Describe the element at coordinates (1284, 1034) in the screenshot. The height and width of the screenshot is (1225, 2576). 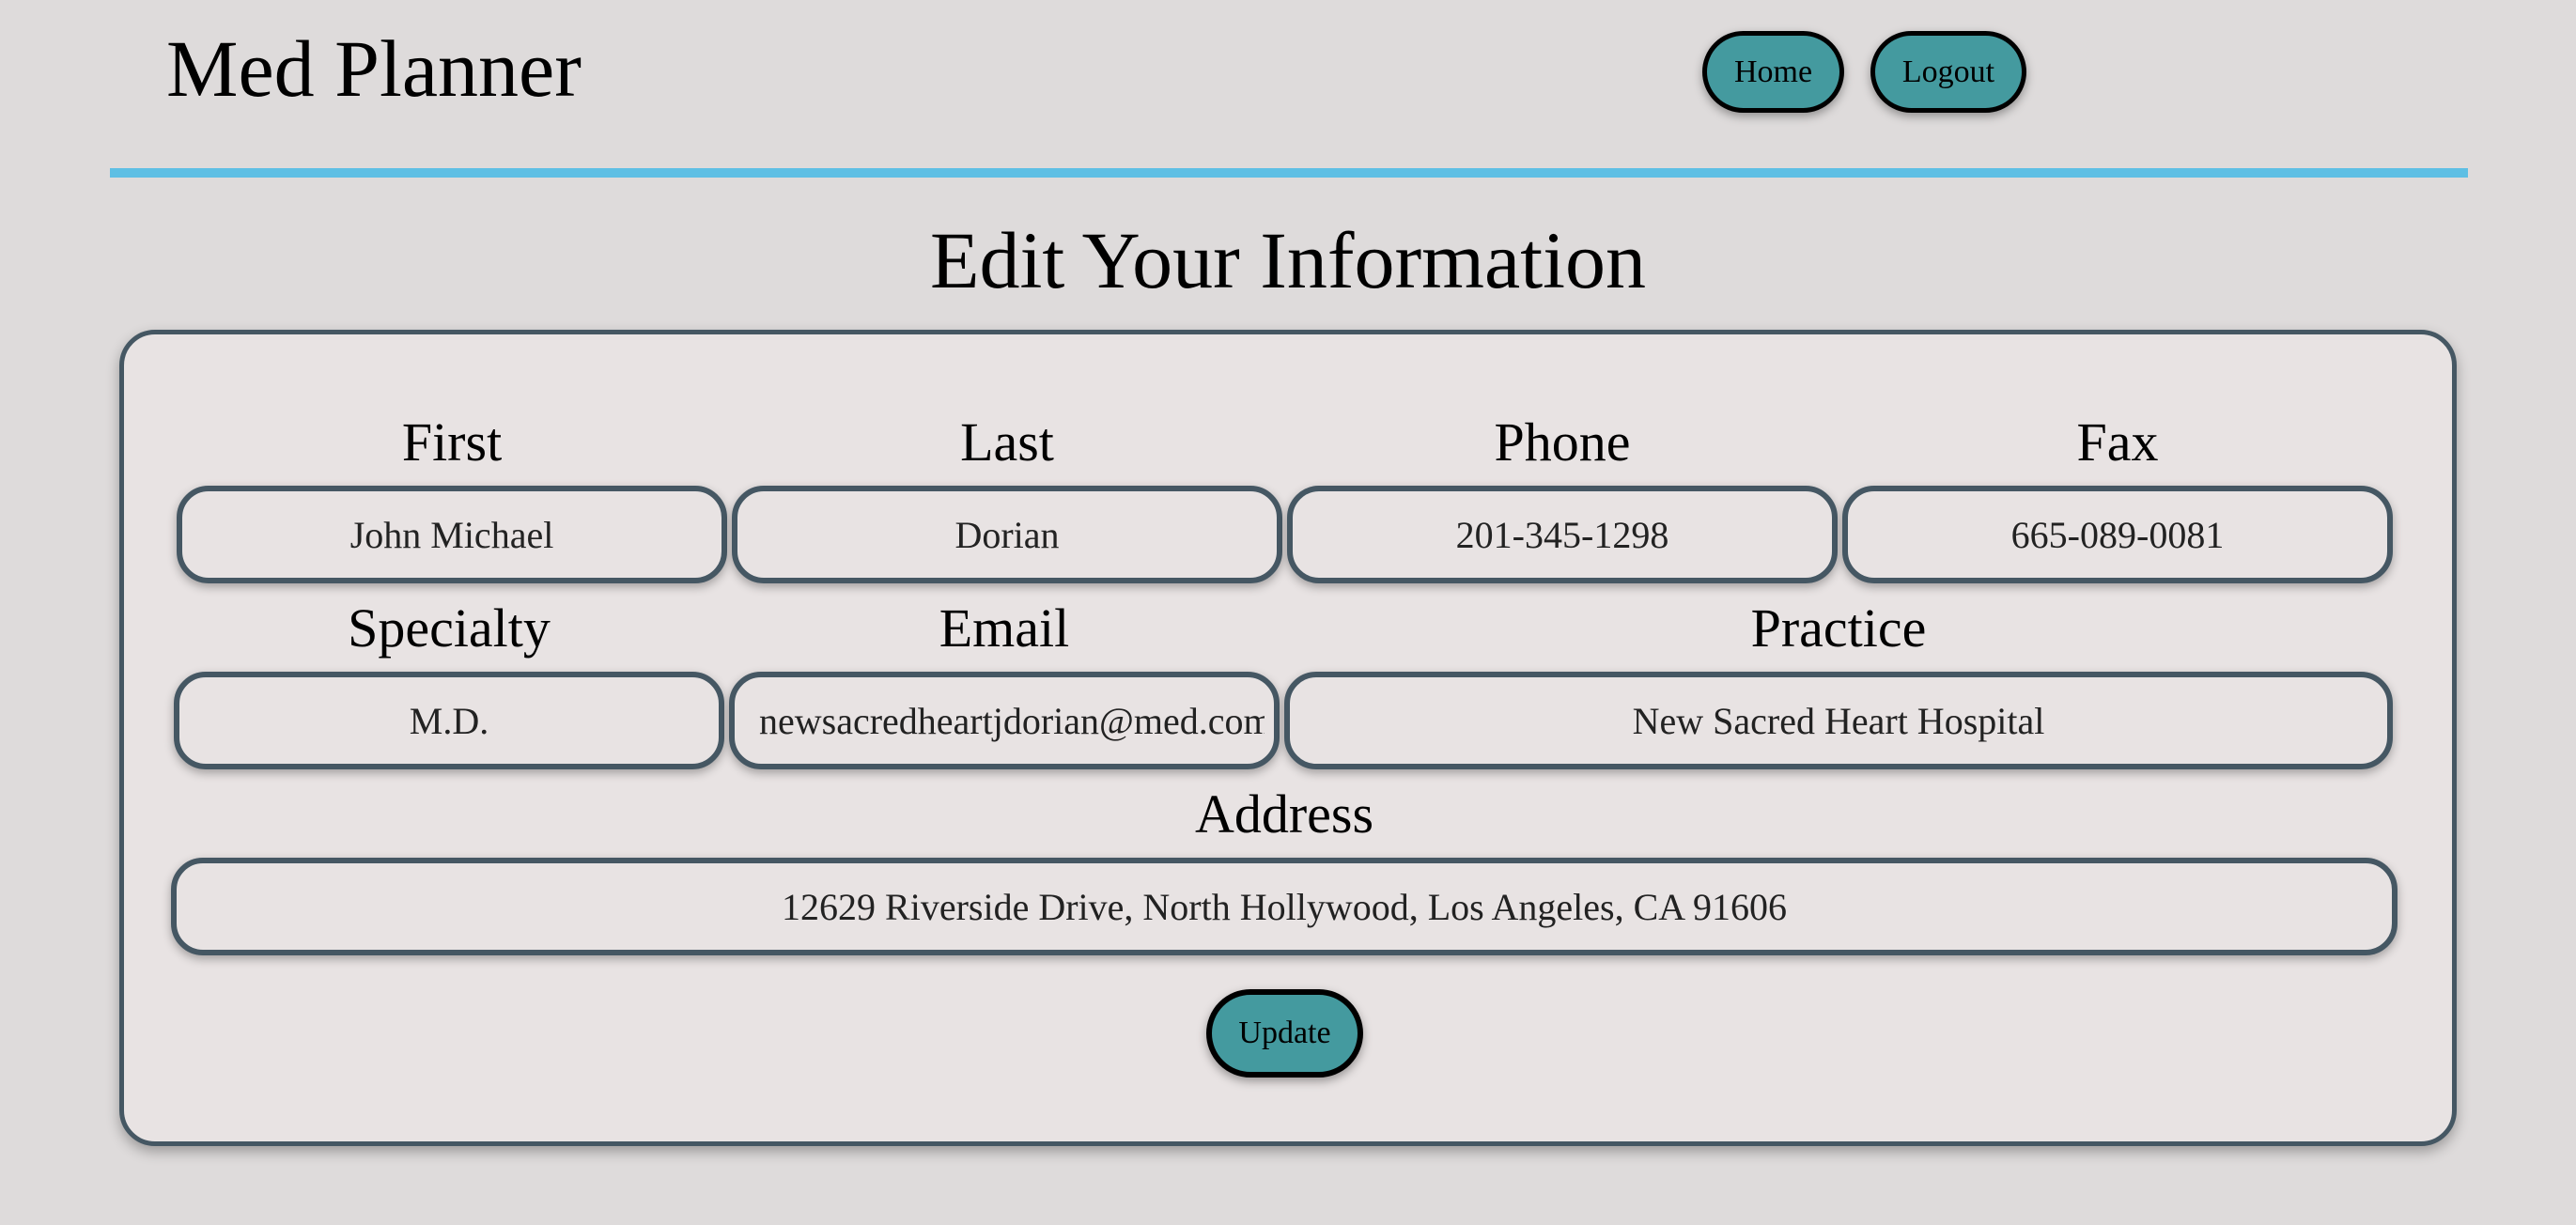
I see `update-button: Update` at that location.